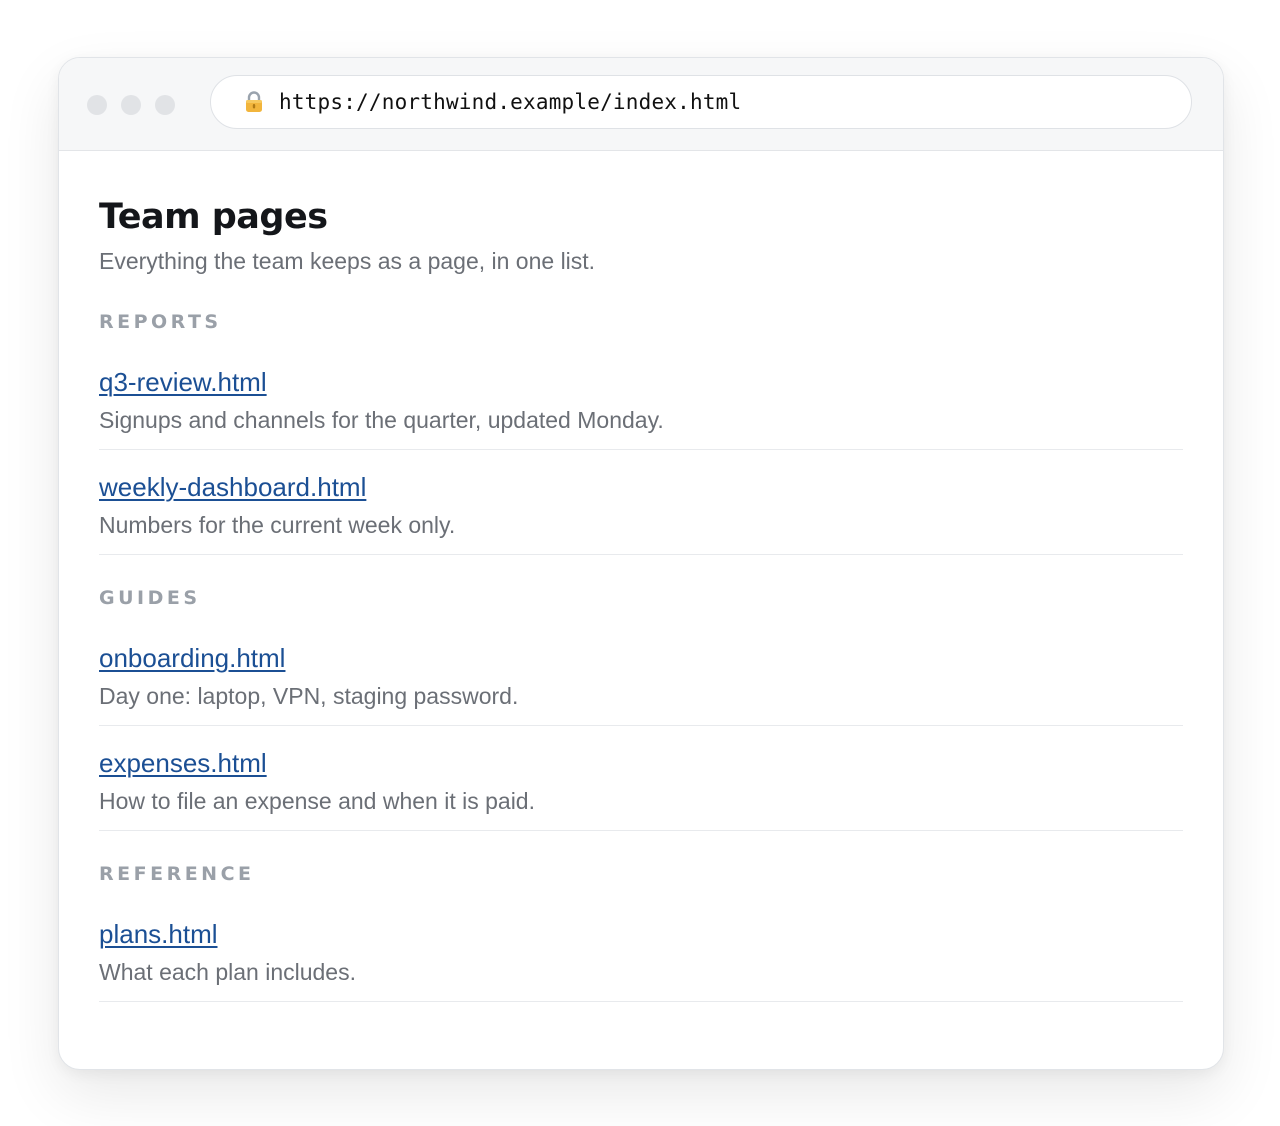 The height and width of the screenshot is (1126, 1280). What do you see at coordinates (97, 105) in the screenshot?
I see `window-close-button` at bounding box center [97, 105].